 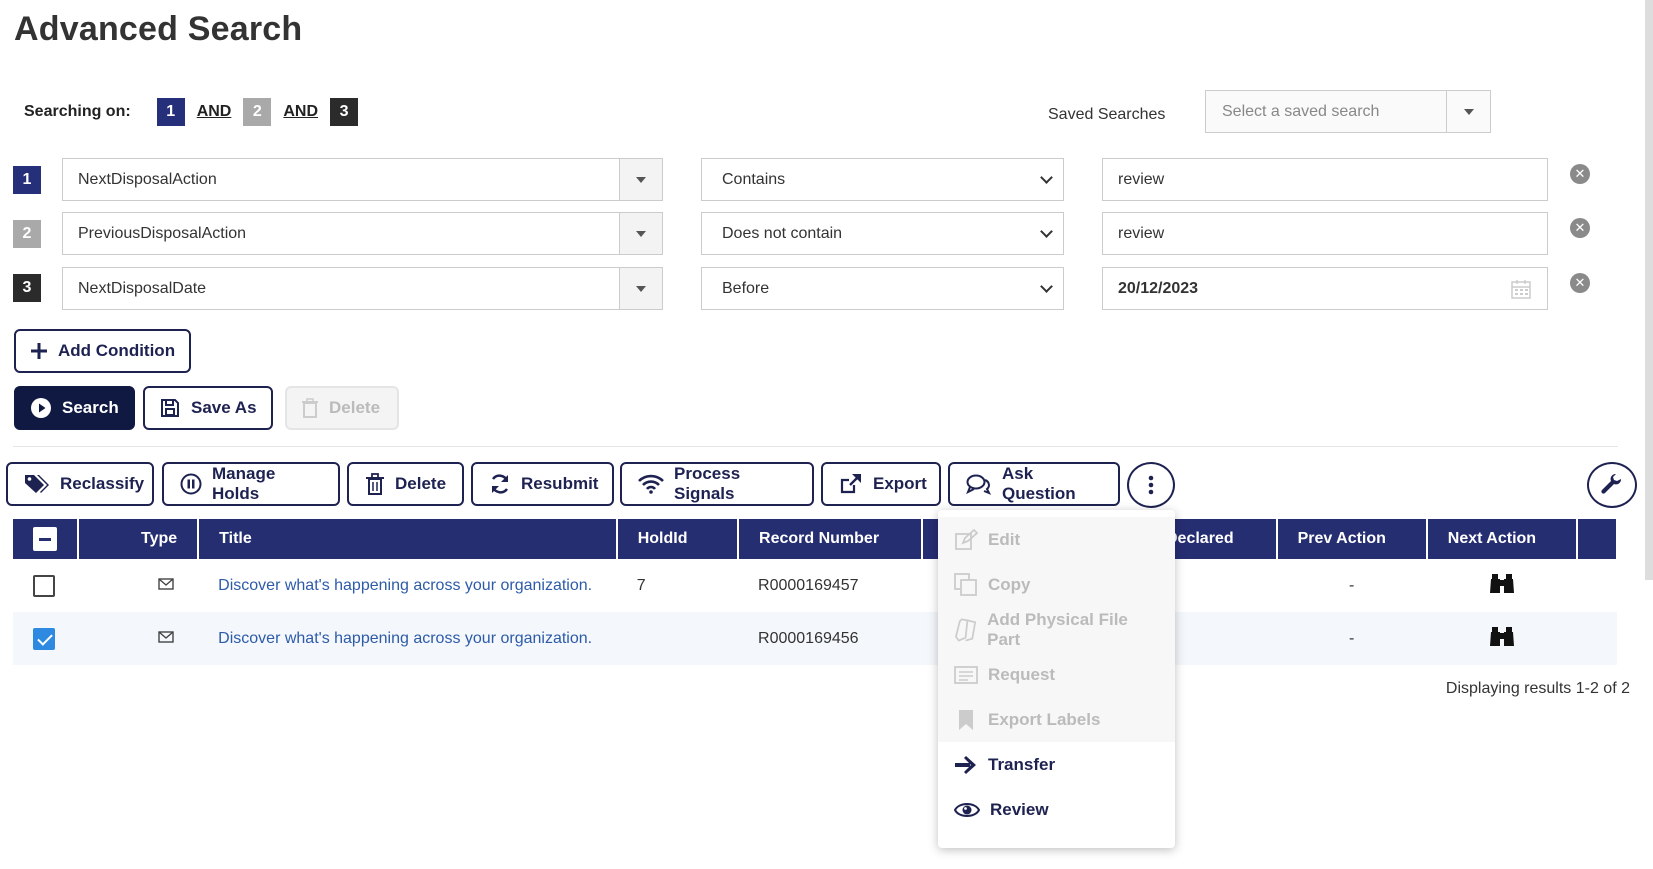 I want to click on column-header-holdid: HoldId, so click(x=678, y=539).